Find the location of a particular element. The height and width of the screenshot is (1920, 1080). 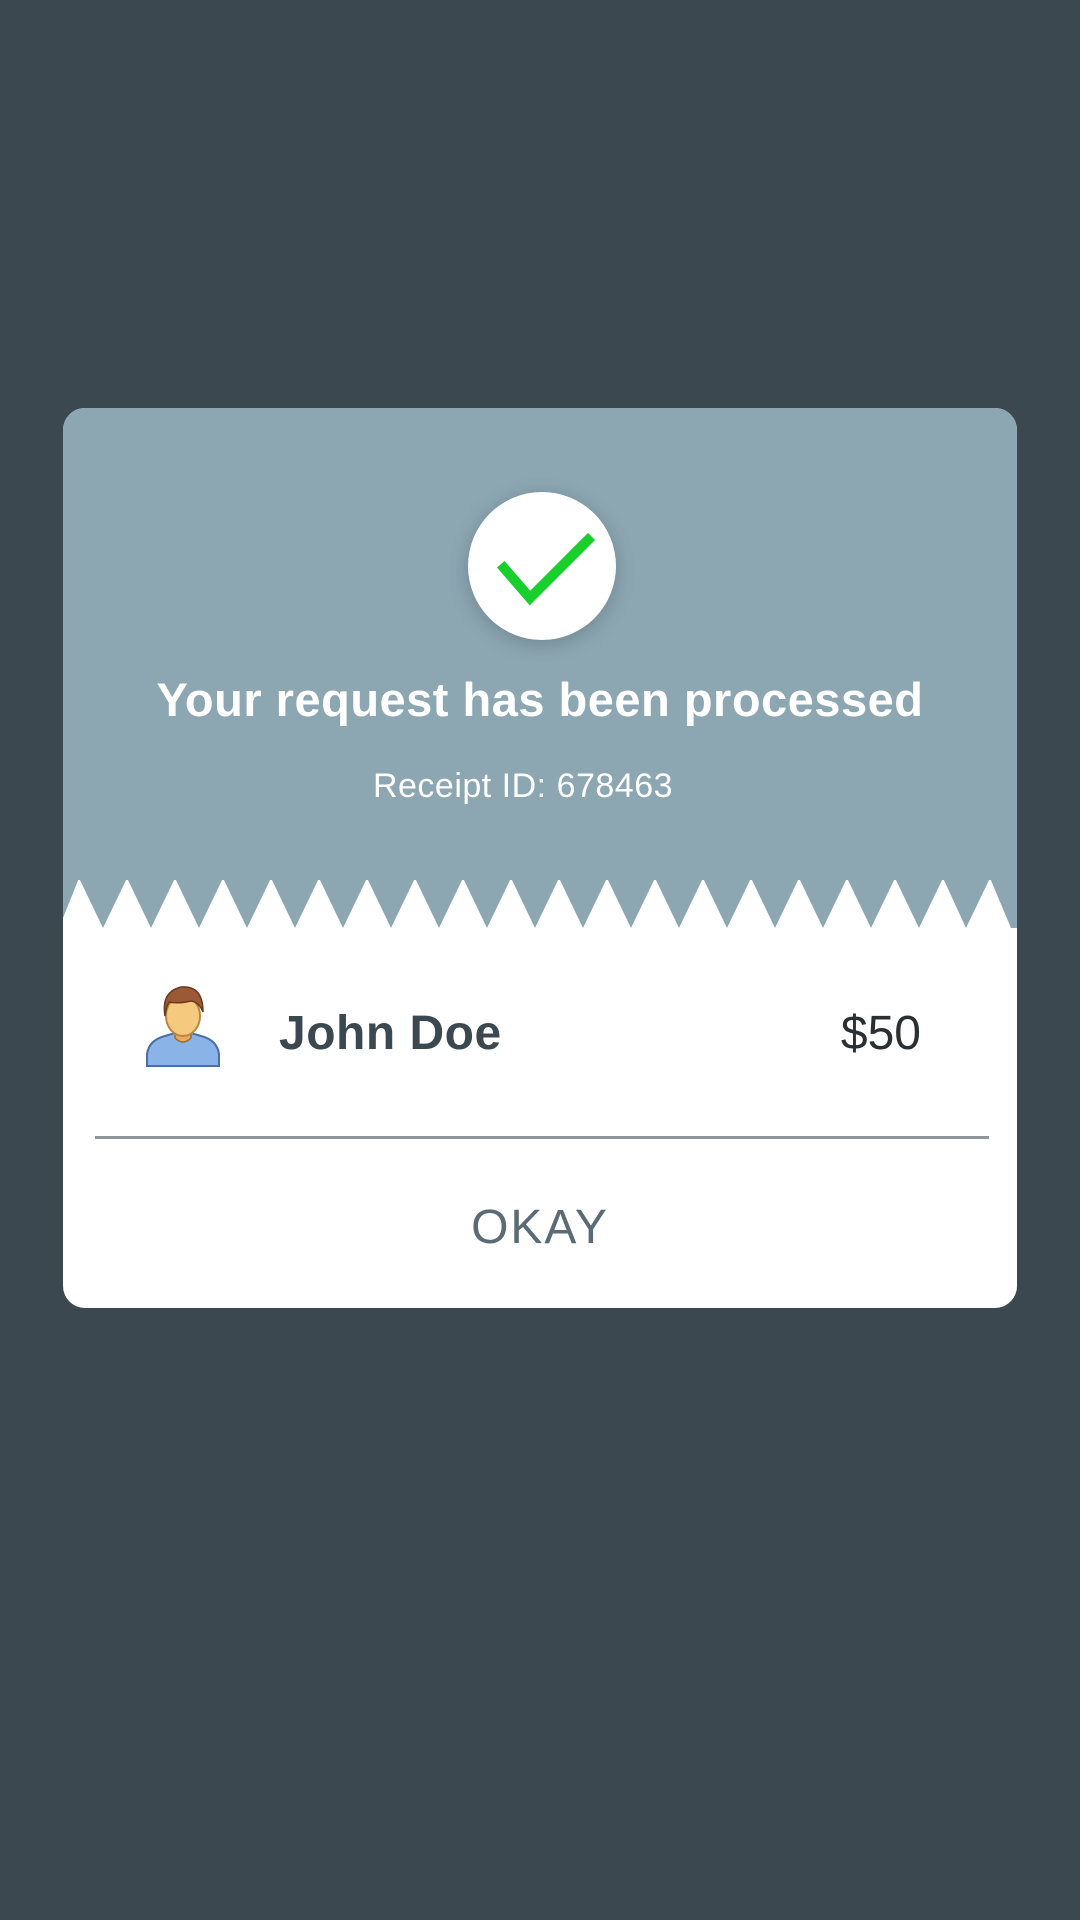

divider is located at coordinates (542, 1137).